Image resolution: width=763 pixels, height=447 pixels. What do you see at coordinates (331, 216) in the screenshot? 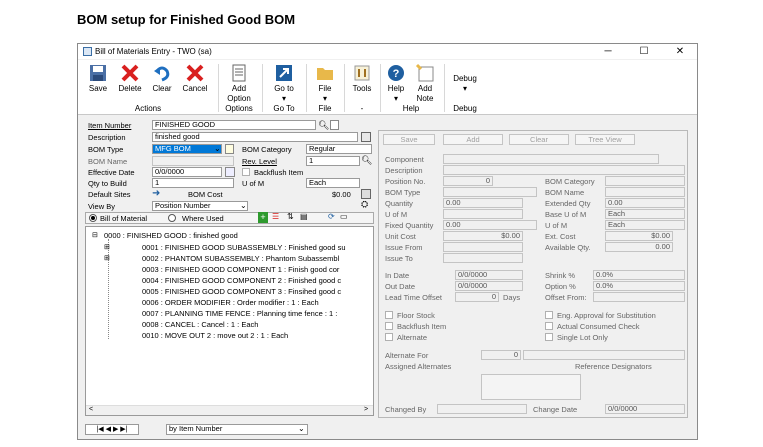
I see `refresh-icon: ⟳` at bounding box center [331, 216].